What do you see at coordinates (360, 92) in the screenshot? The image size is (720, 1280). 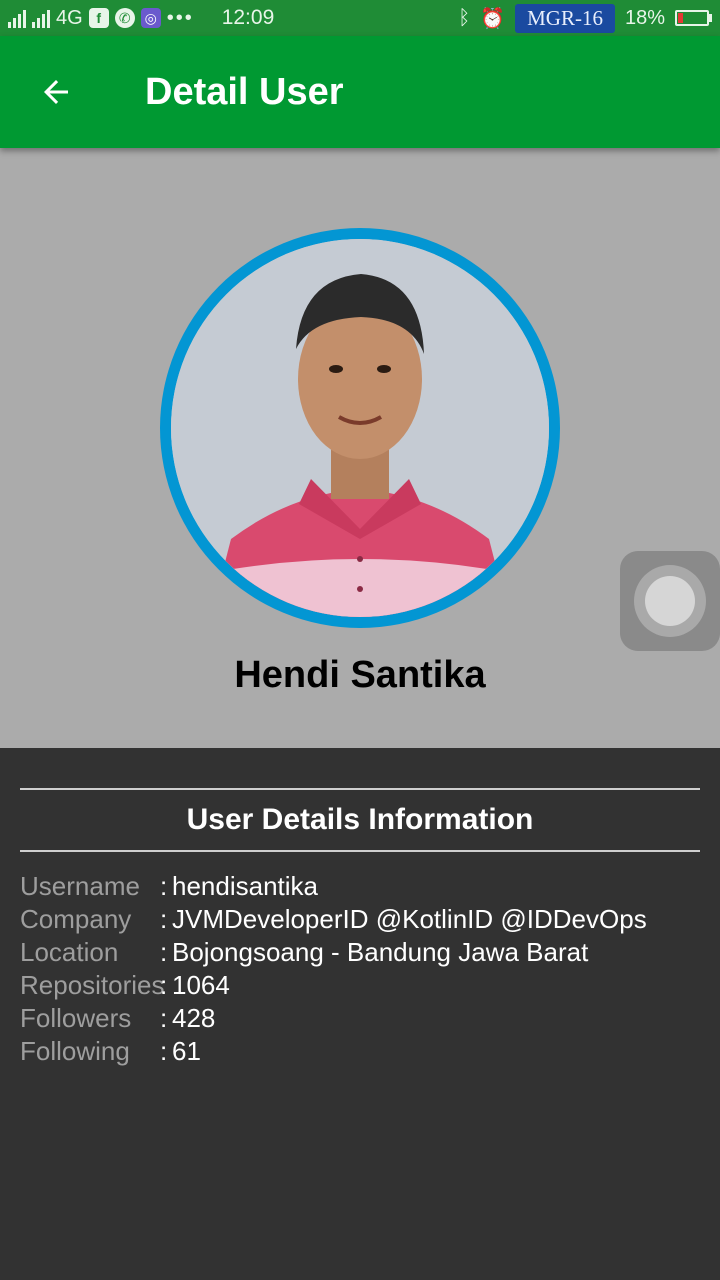 I see `app-bar: Detail User` at bounding box center [360, 92].